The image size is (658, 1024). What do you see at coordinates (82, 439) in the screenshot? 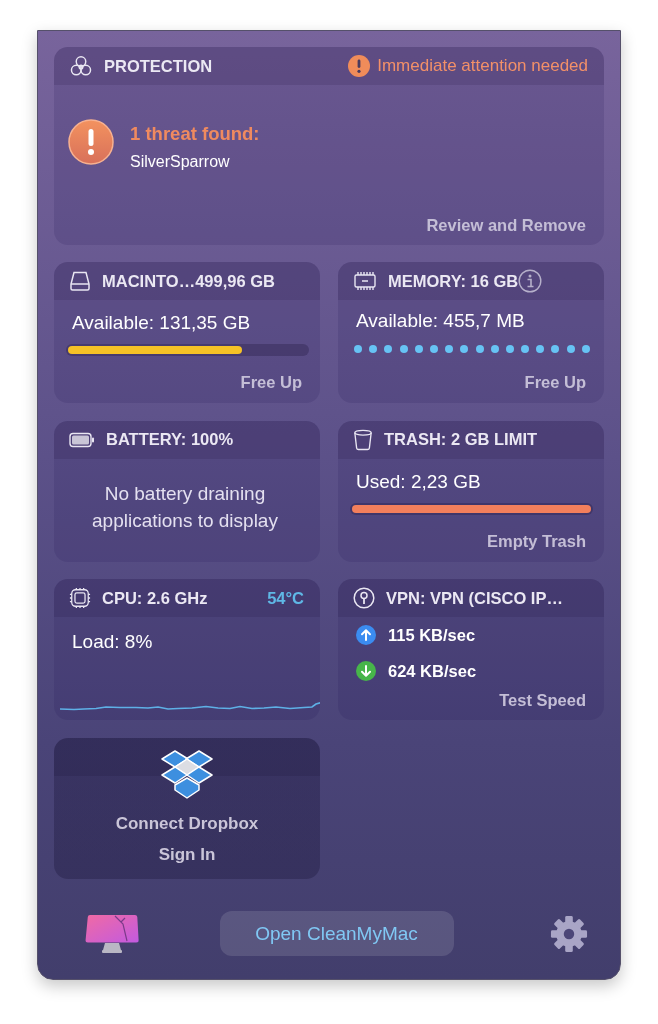
I see `battery-icon` at bounding box center [82, 439].